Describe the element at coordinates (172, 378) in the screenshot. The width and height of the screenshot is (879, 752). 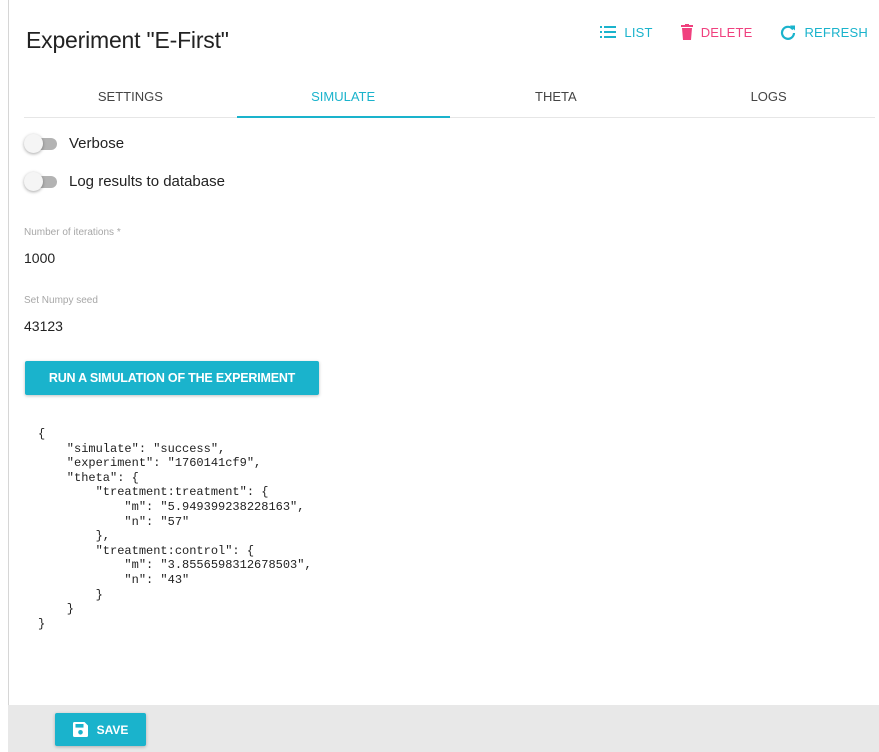
I see `run-simulation-button: RUN A SIMULATION OF THE EXPERIMENT` at that location.